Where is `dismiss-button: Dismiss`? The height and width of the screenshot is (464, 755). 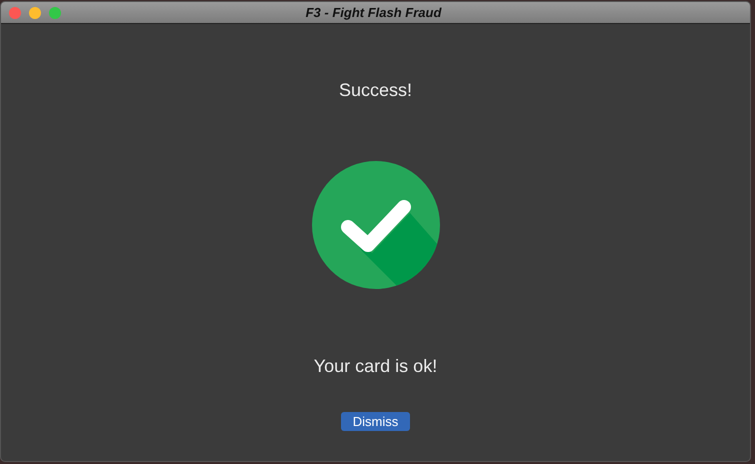
dismiss-button: Dismiss is located at coordinates (375, 421).